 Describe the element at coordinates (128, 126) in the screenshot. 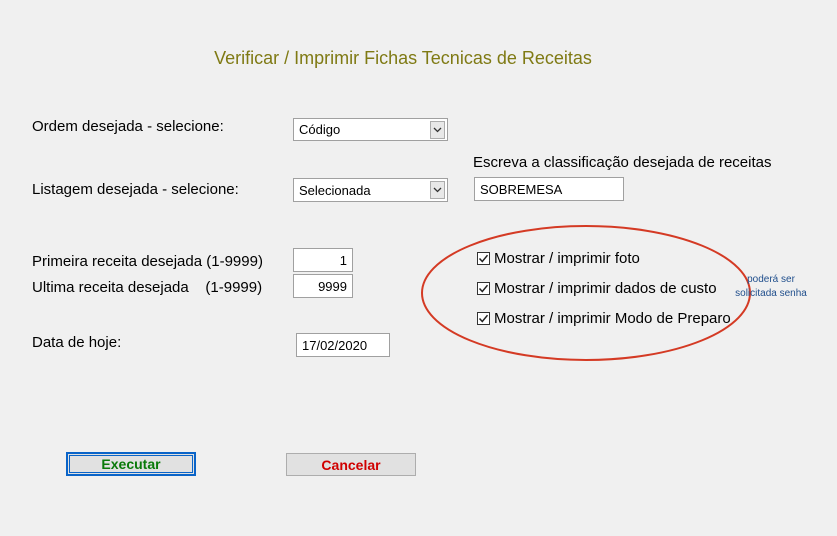

I see `order-label: Ordem desejada - selecione:` at that location.